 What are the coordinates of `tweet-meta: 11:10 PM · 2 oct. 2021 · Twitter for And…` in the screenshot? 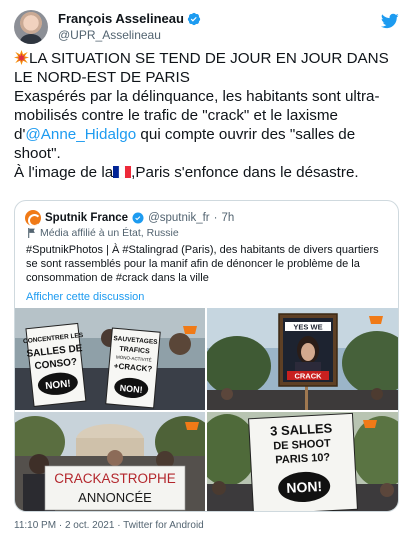 It's located at (109, 525).